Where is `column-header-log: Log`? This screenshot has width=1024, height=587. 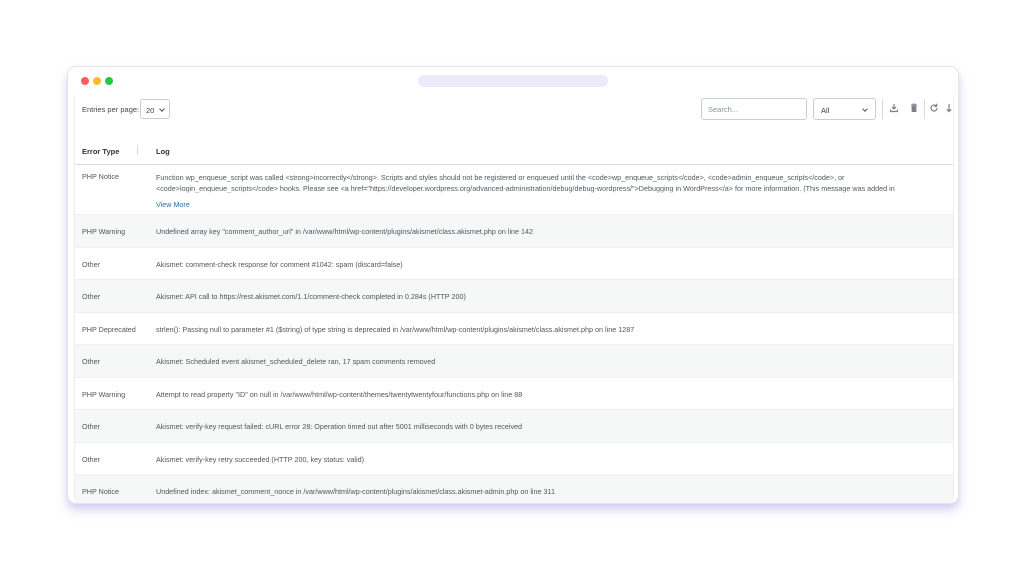
column-header-log: Log is located at coordinates (163, 151).